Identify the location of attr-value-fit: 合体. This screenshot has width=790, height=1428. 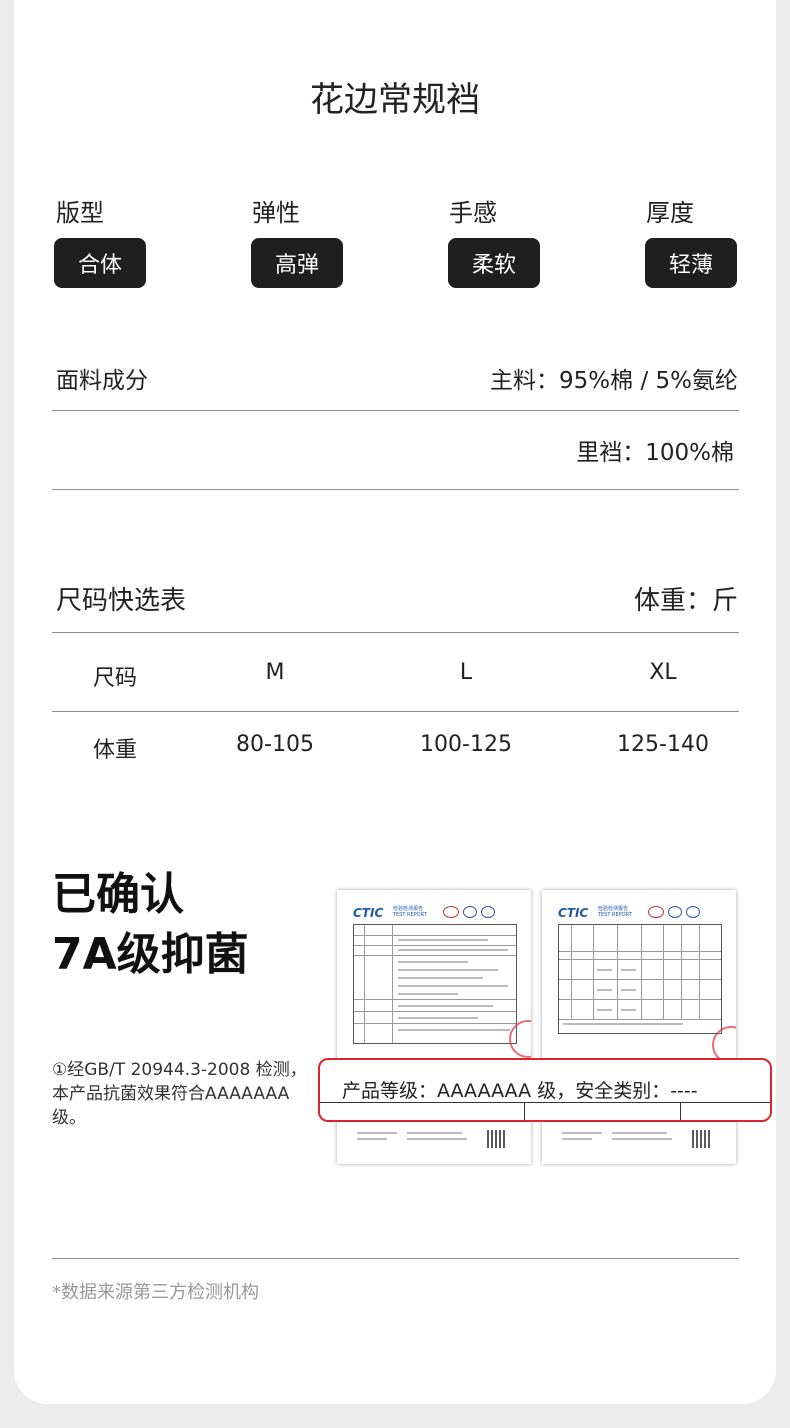
(100, 263).